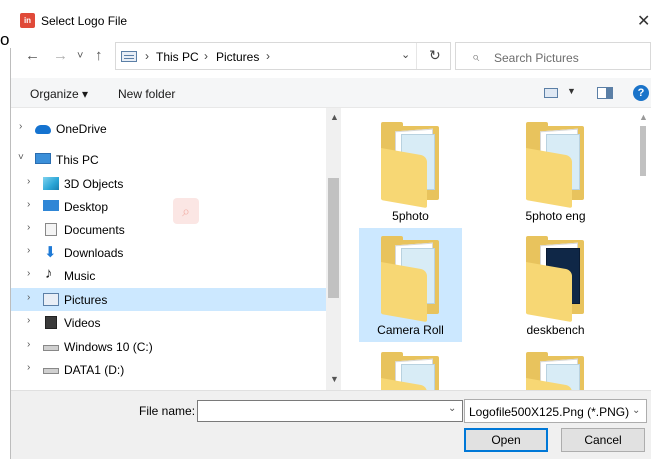 Image resolution: width=651 pixels, height=459 pixels. Describe the element at coordinates (77, 160) in the screenshot. I see `nav-item-label: This PC` at that location.